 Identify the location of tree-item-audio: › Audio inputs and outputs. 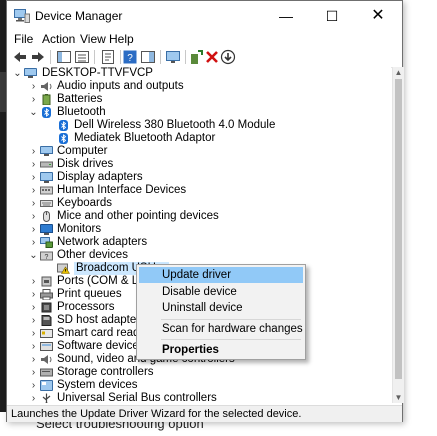
(199, 86).